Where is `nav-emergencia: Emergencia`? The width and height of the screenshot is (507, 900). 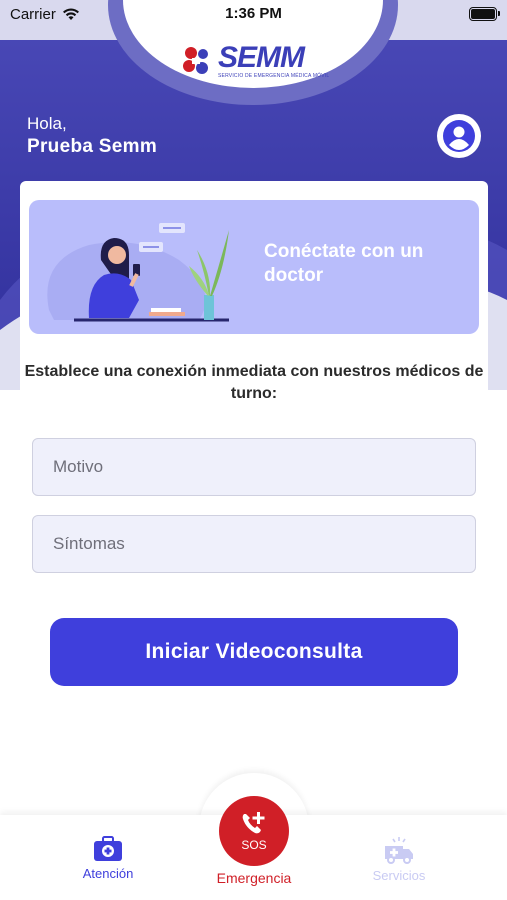
nav-emergencia: Emergencia is located at coordinates (254, 876).